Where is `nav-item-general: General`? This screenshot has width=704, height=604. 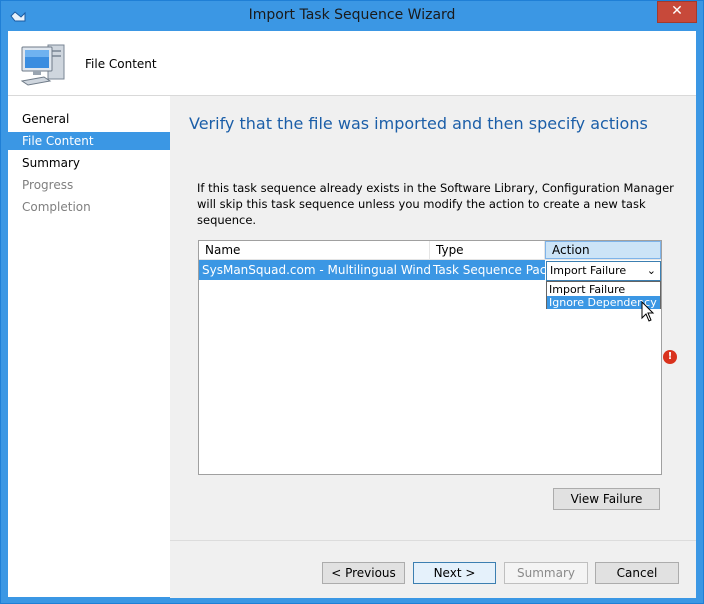
nav-item-general: General is located at coordinates (89, 119).